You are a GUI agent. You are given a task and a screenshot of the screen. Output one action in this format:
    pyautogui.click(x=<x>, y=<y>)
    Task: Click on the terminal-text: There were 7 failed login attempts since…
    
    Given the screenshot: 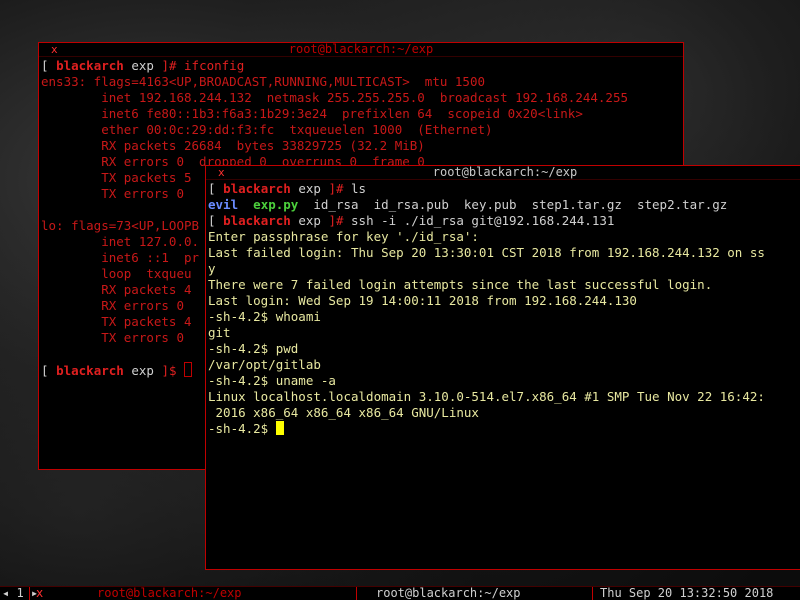 What is the action you would take?
    pyautogui.click(x=460, y=284)
    